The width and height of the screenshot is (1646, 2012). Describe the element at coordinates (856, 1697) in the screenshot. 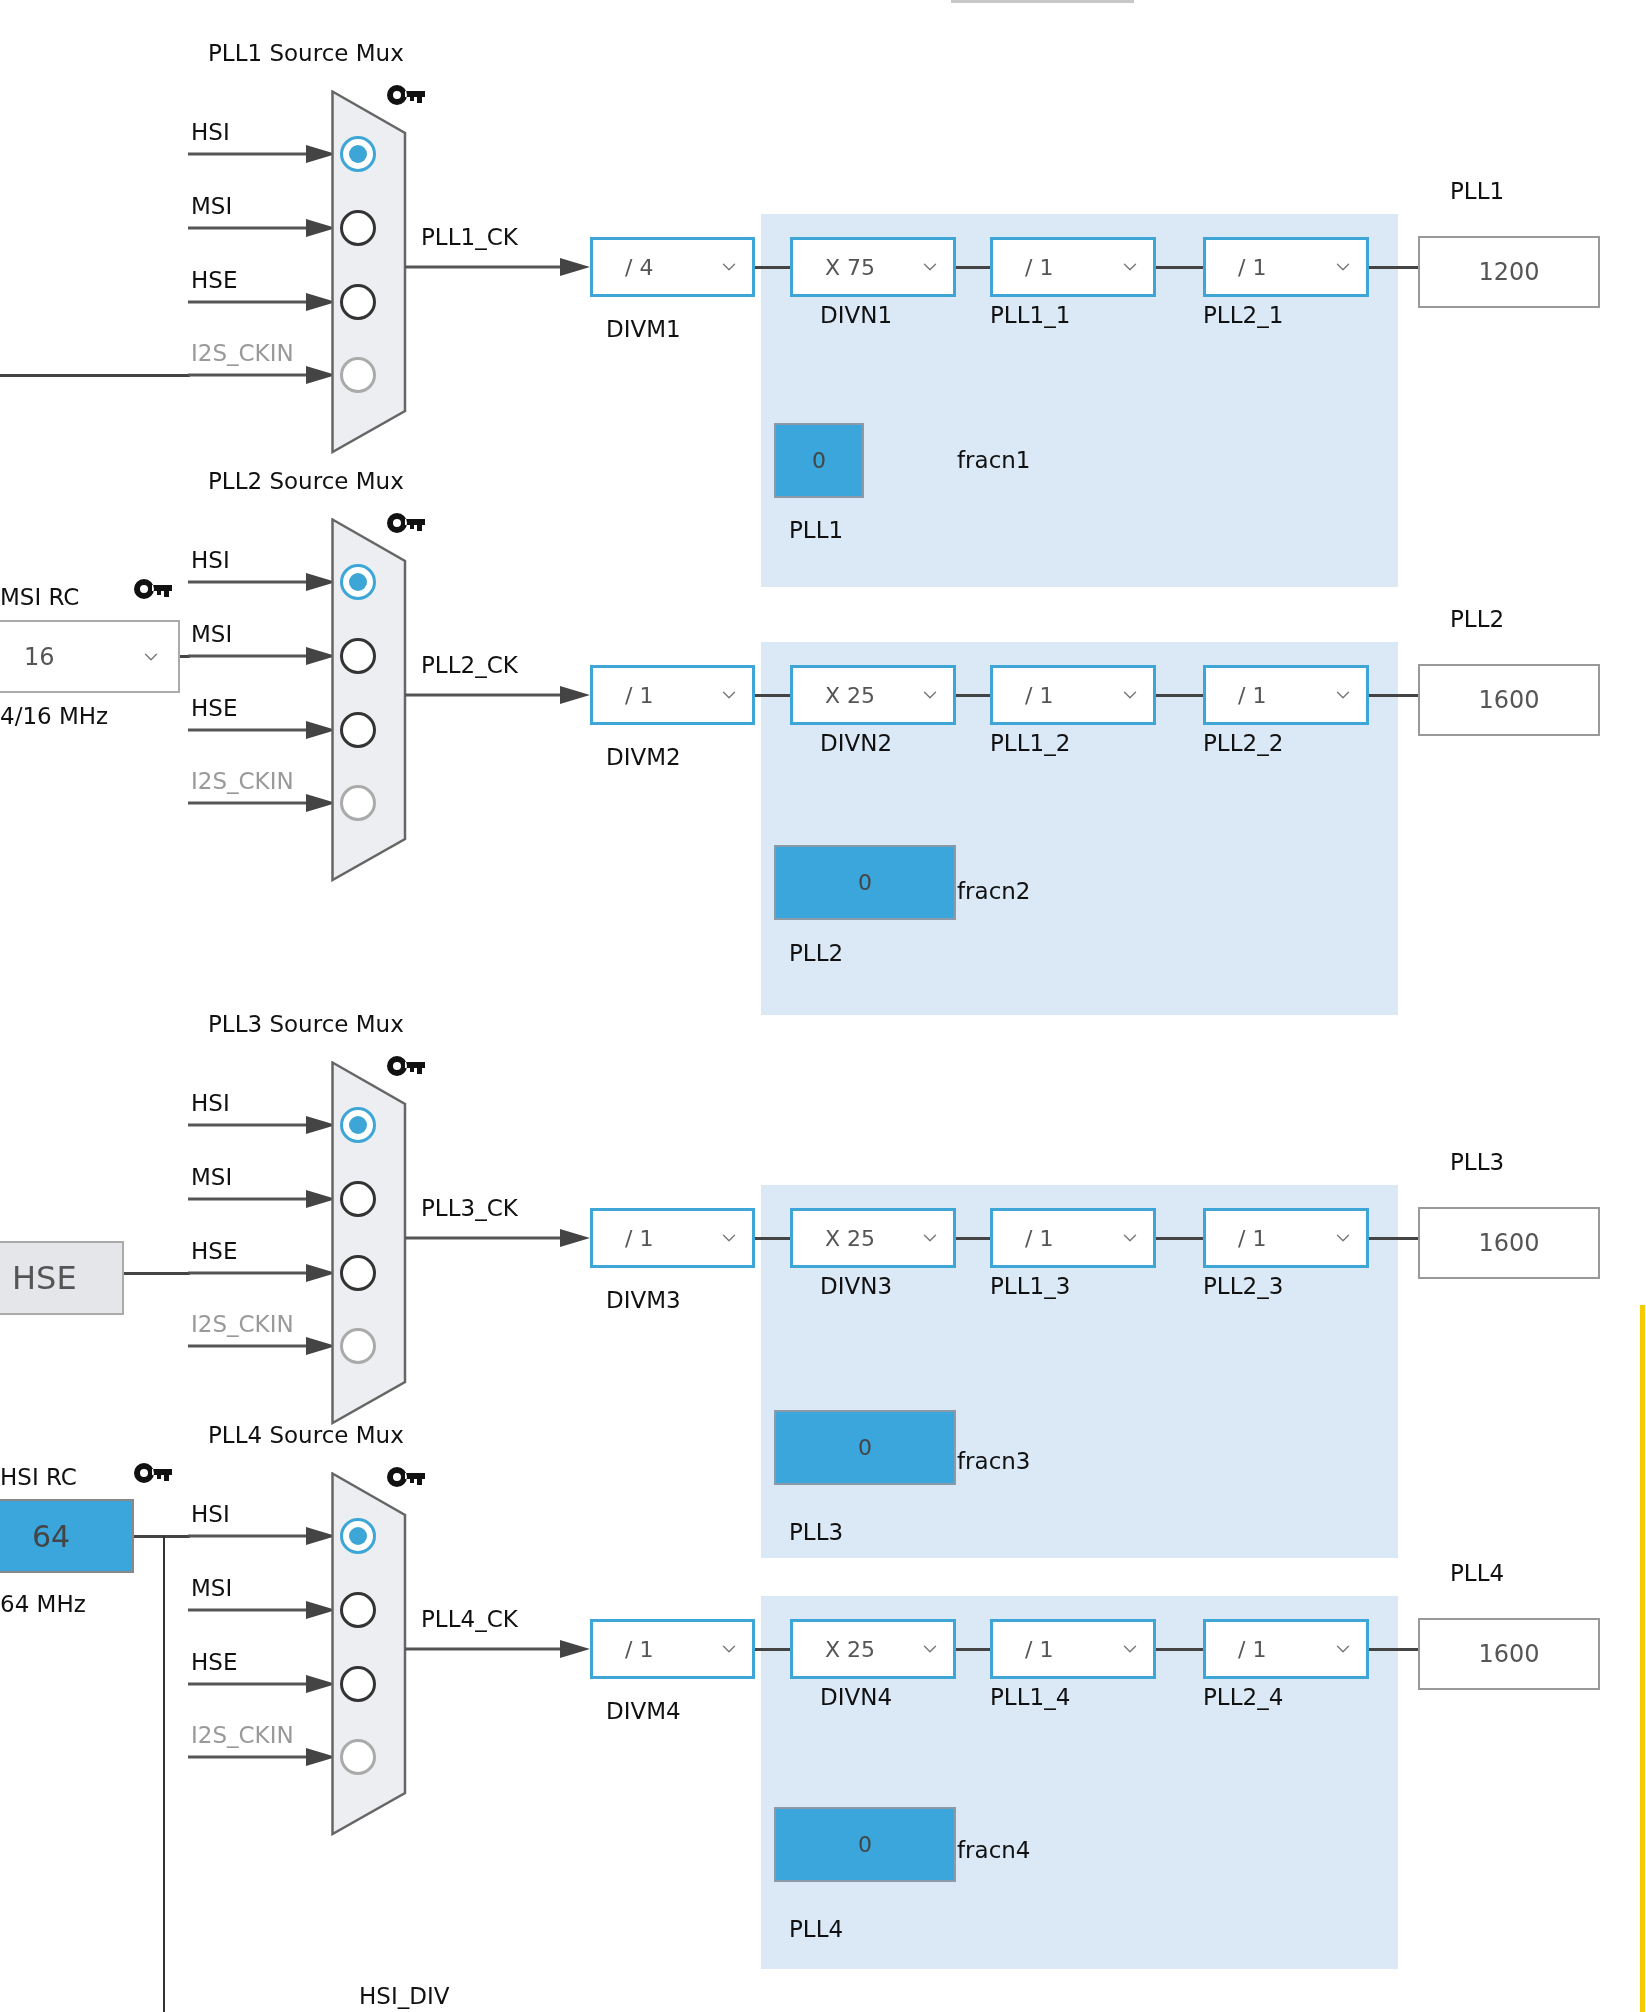

I see `divider-label: DIVN4` at that location.